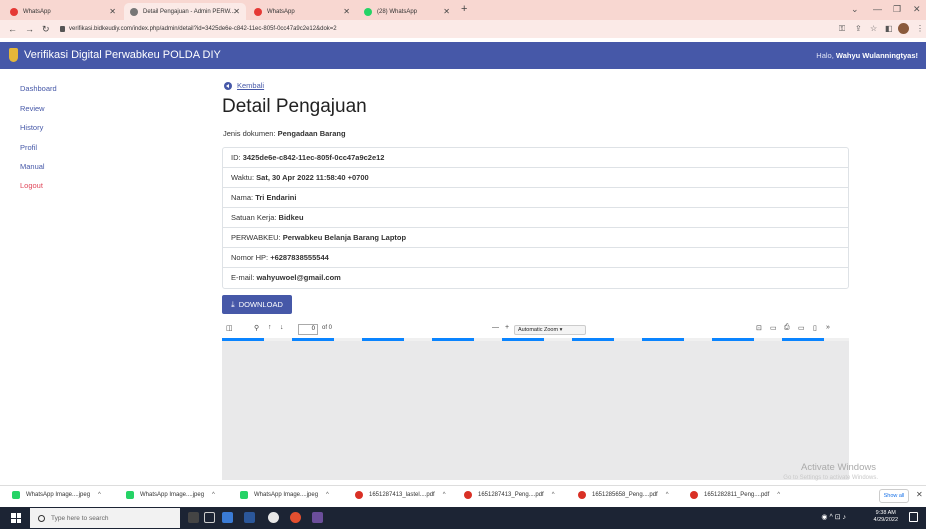 This screenshot has width=926, height=529. What do you see at coordinates (134, 11) in the screenshot?
I see `page-favicon-icon` at bounding box center [134, 11].